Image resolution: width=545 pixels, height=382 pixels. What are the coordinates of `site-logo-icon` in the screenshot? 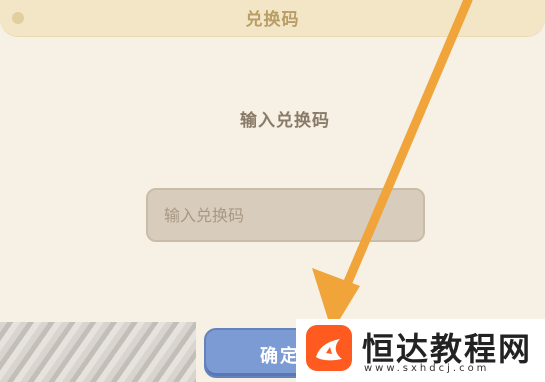 It's located at (329, 348).